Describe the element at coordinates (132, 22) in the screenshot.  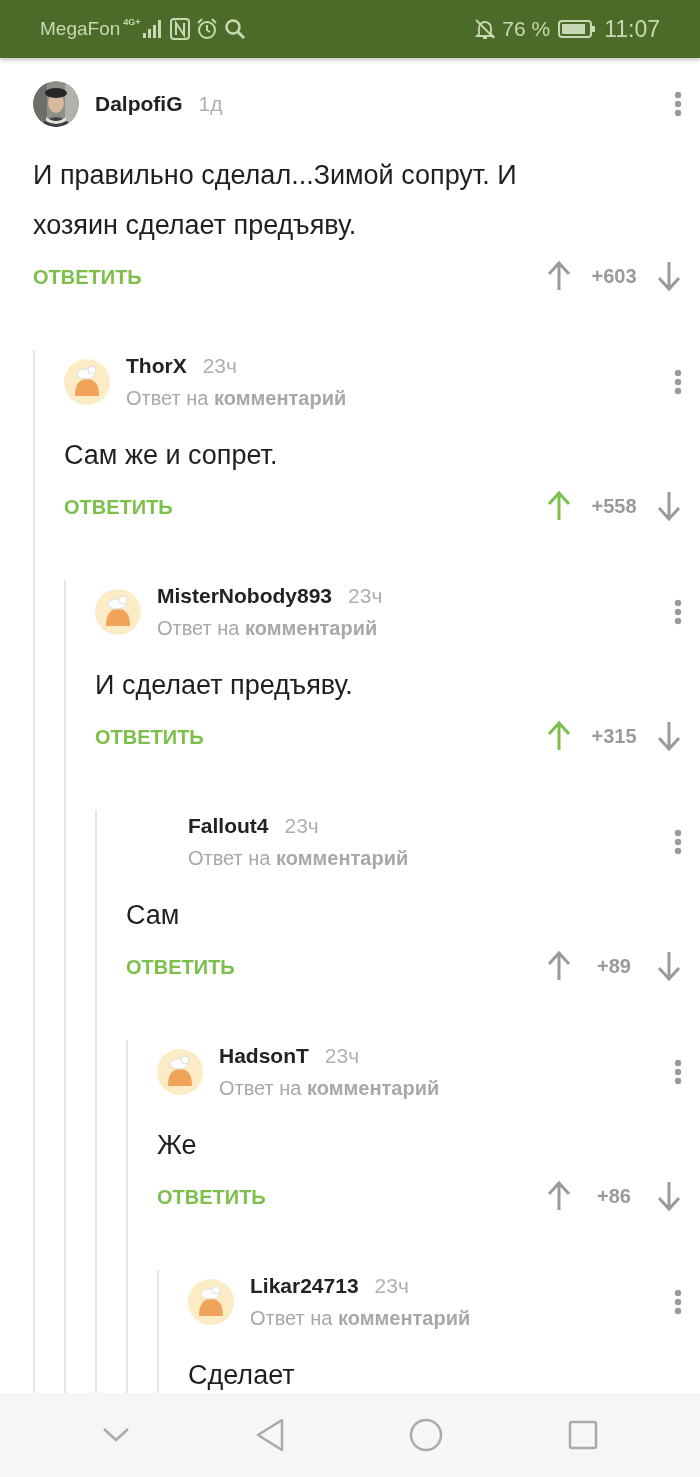
I see `network-type: 4G+` at that location.